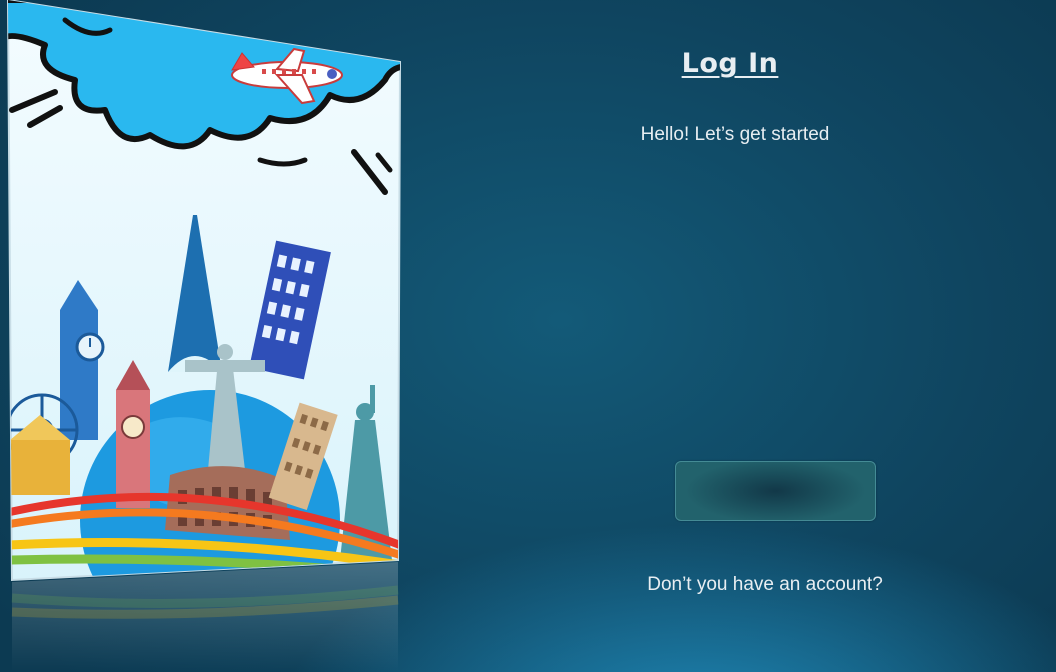 The width and height of the screenshot is (1056, 672). I want to click on login-button, so click(775, 491).